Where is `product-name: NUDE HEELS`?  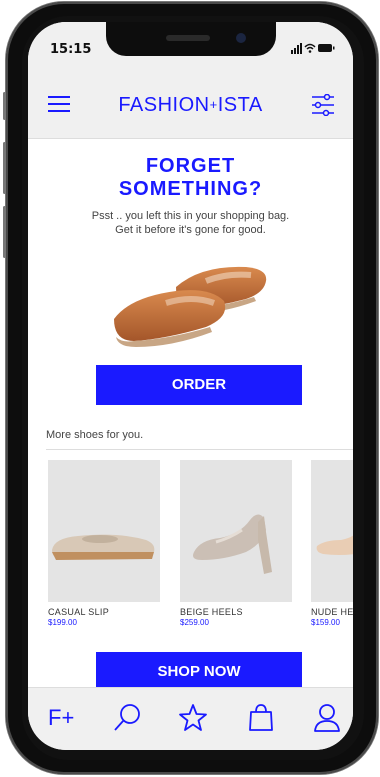
product-name: NUDE HEELS is located at coordinates (332, 612).